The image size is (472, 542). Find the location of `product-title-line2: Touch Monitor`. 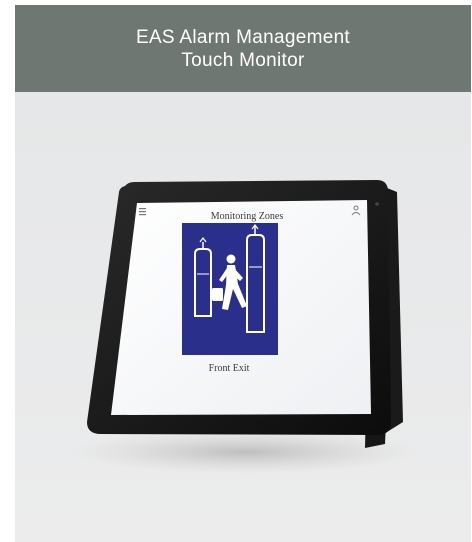

product-title-line2: Touch Monitor is located at coordinates (243, 60).